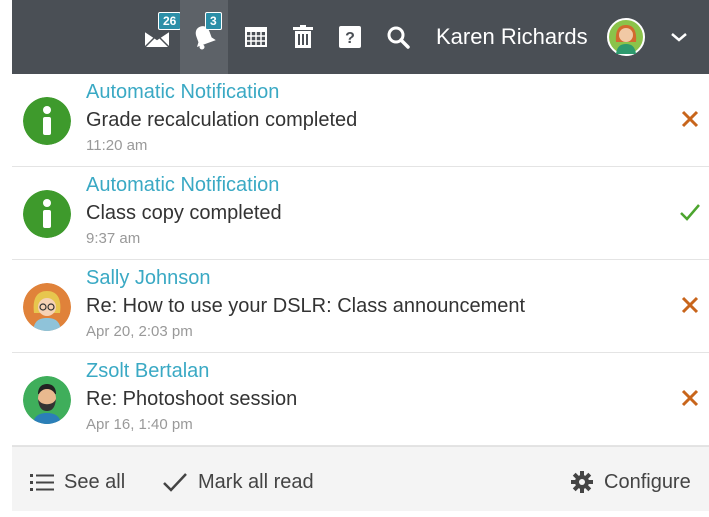  Describe the element at coordinates (582, 482) in the screenshot. I see `gear-icon` at that location.